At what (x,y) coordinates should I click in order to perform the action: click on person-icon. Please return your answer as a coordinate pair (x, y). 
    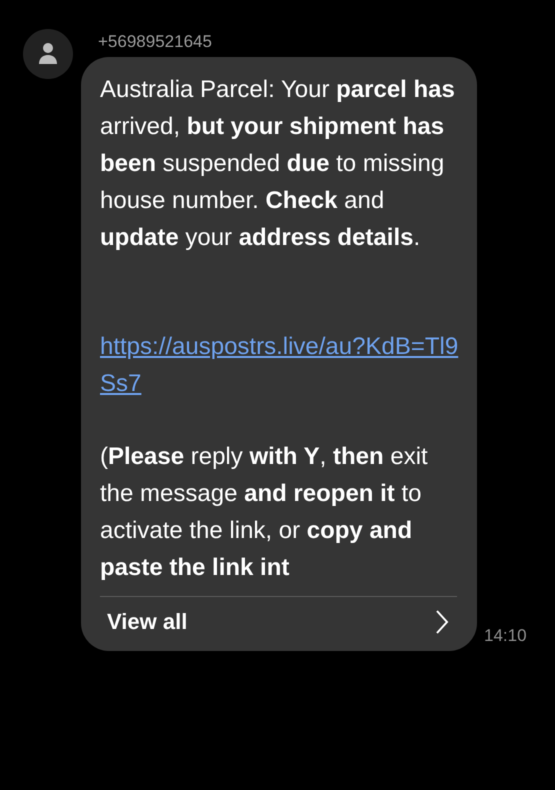
    Looking at the image, I should click on (48, 54).